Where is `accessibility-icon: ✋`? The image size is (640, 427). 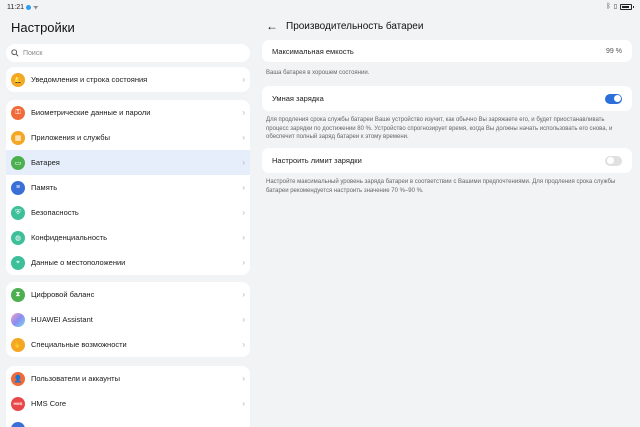 accessibility-icon: ✋ is located at coordinates (18, 344).